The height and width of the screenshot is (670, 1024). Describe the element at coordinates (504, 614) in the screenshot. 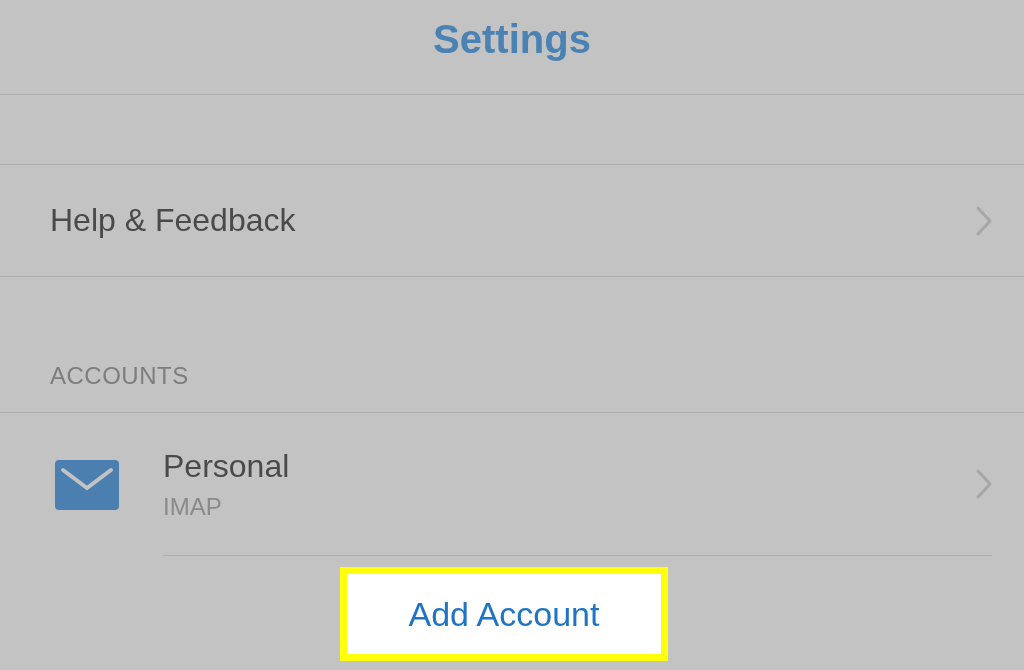

I see `add-account-button: Add Account` at that location.